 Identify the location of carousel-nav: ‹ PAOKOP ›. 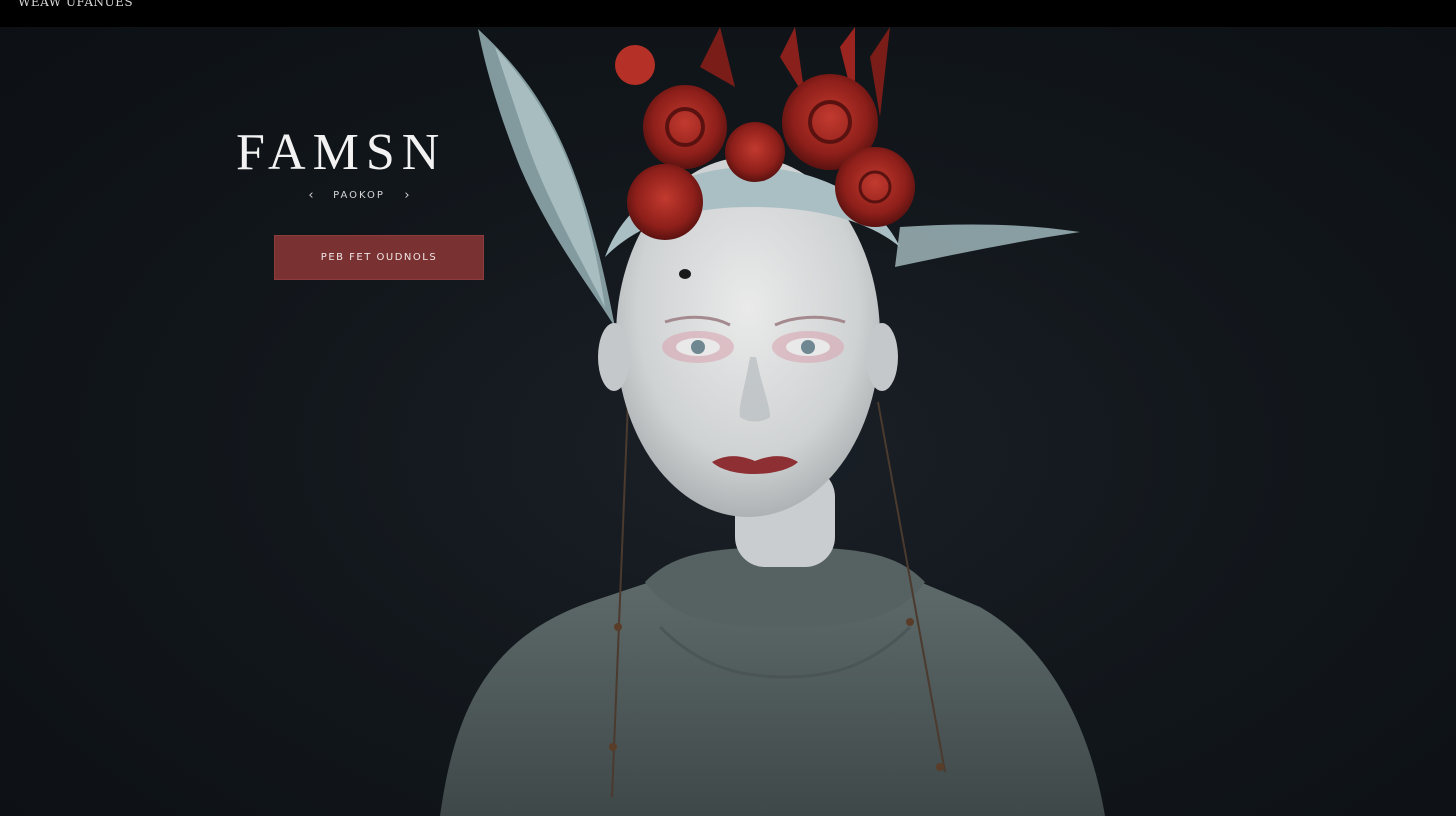
(359, 195).